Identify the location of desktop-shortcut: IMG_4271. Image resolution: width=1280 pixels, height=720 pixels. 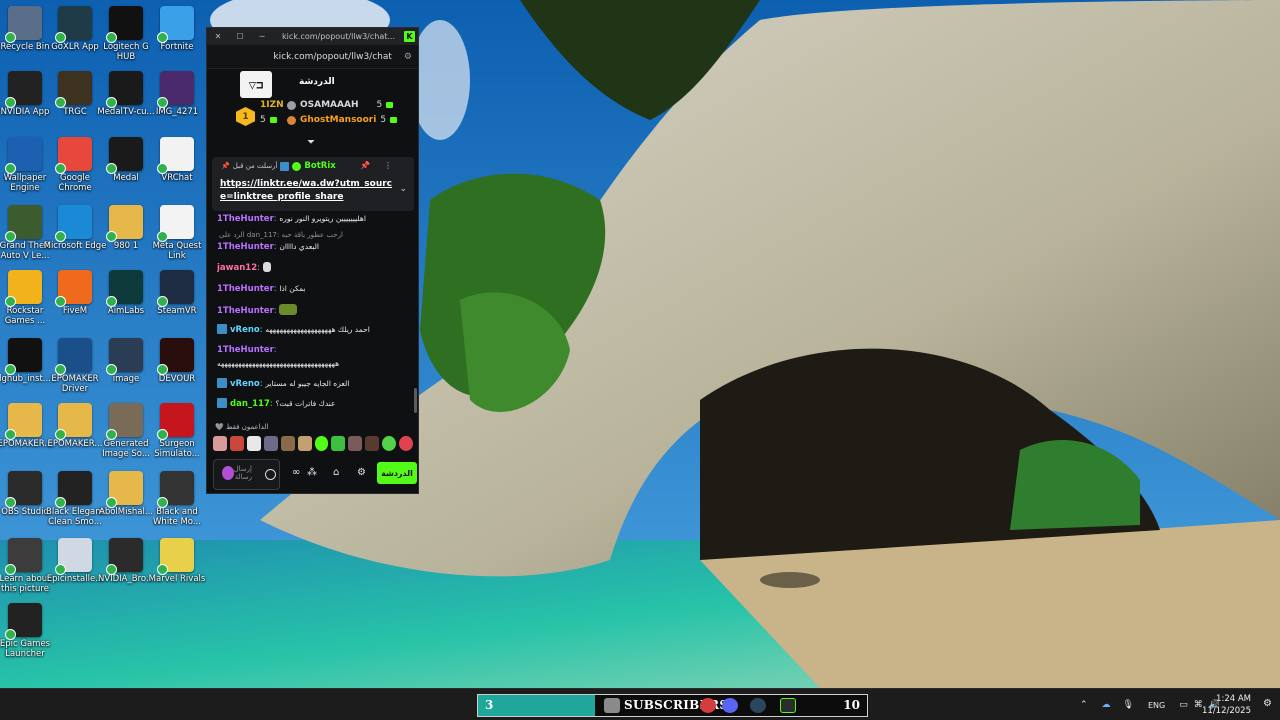
(177, 94).